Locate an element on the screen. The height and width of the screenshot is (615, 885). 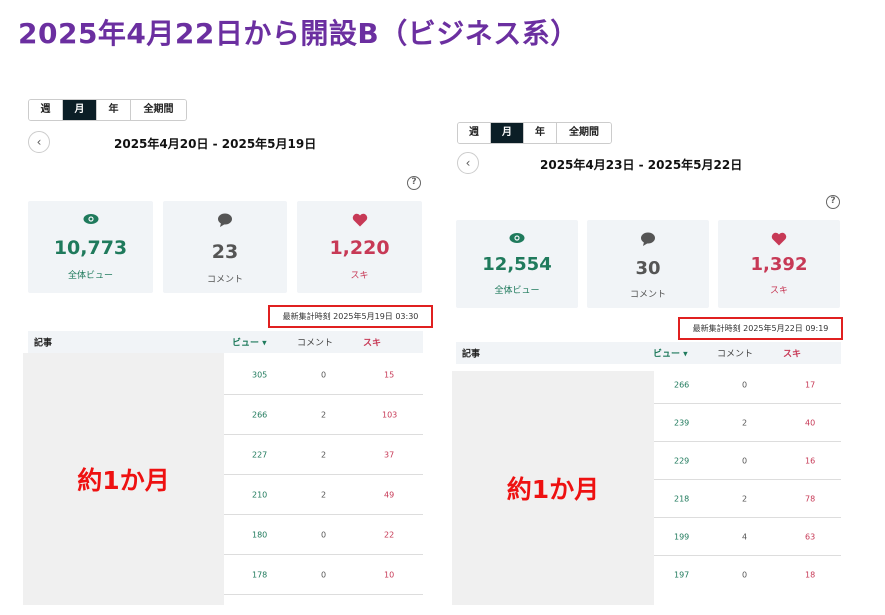
stat-card-comments: 23 コメント is located at coordinates (225, 247).